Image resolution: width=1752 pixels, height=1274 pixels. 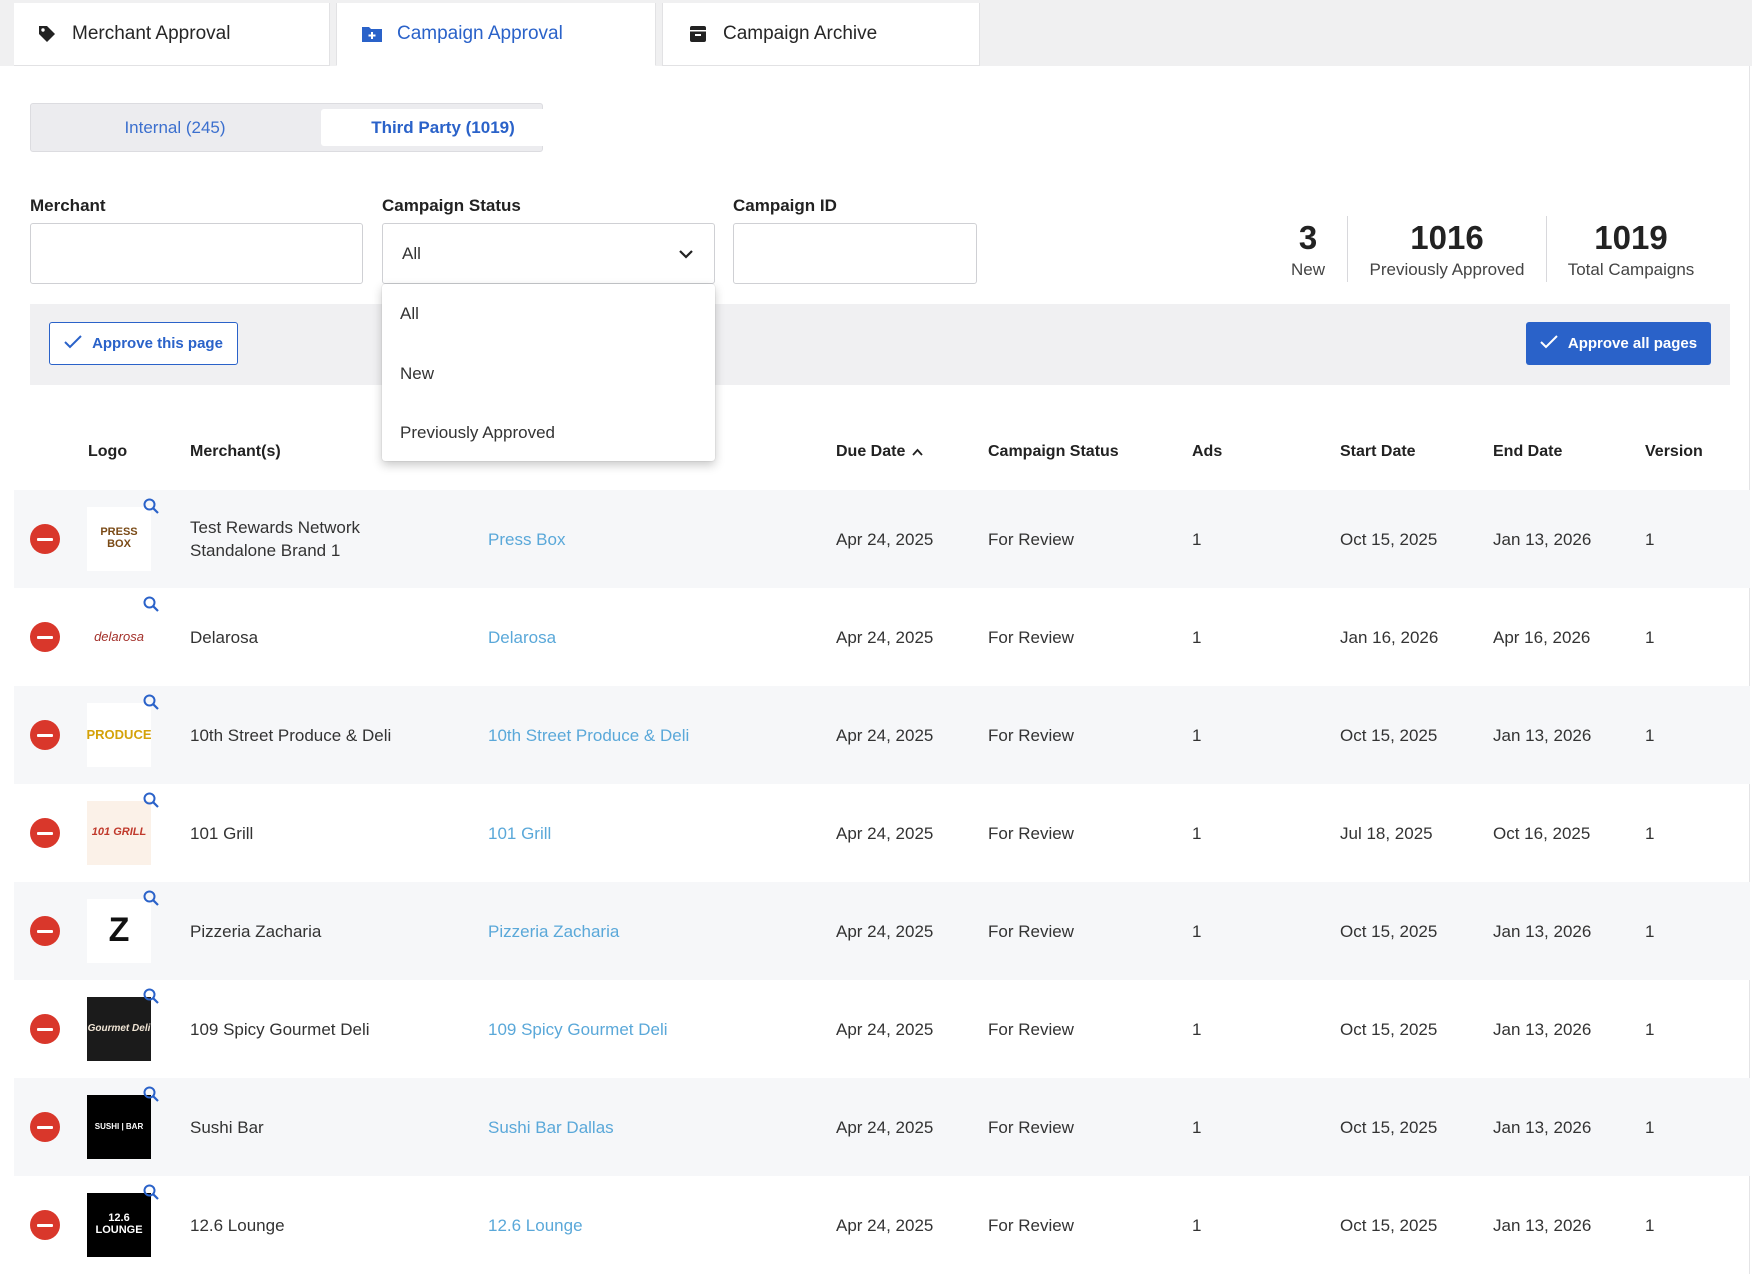 I want to click on segment-internal: Internal (245), so click(x=175, y=127).